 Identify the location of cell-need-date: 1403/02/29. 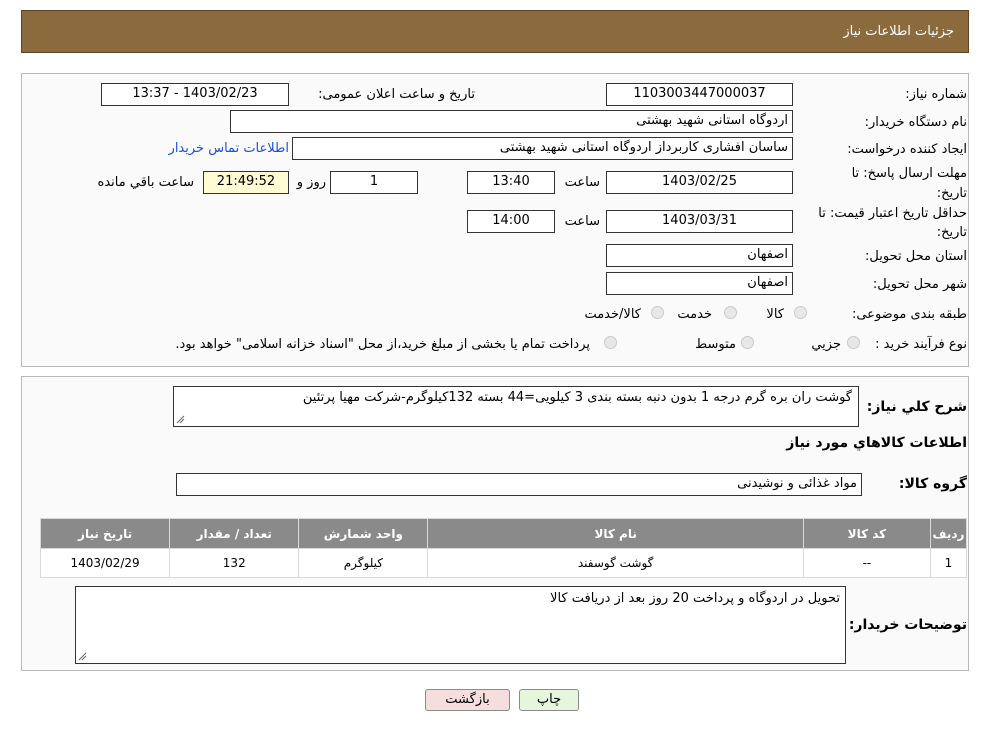
(105, 563).